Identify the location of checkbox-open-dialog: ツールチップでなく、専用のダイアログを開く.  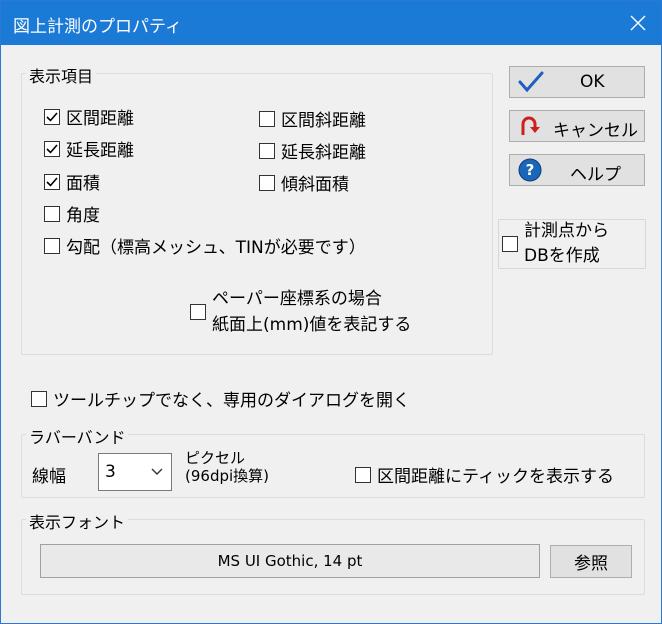
(220, 398).